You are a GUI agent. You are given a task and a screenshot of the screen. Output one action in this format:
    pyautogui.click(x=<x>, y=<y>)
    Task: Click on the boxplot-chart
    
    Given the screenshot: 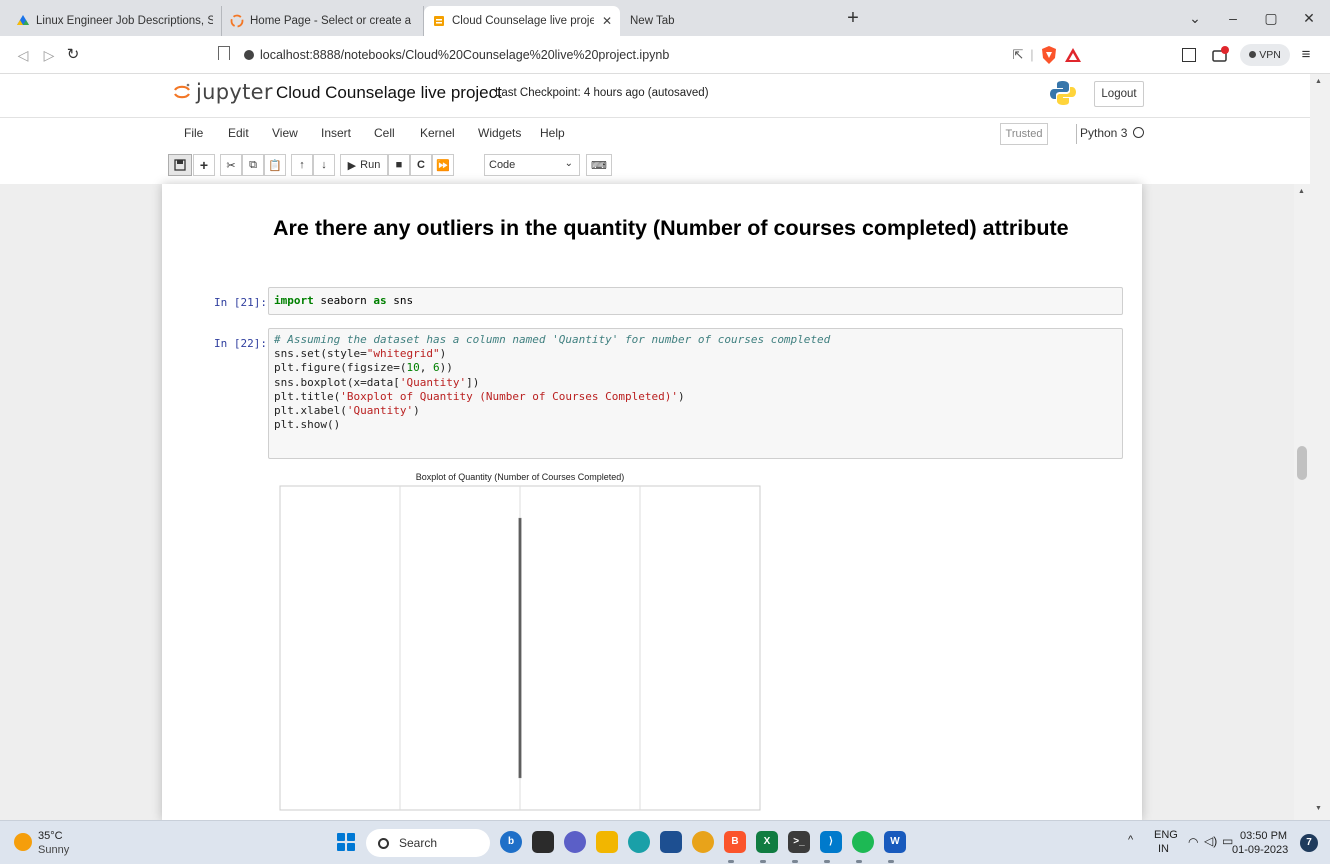 What is the action you would take?
    pyautogui.click(x=520, y=648)
    